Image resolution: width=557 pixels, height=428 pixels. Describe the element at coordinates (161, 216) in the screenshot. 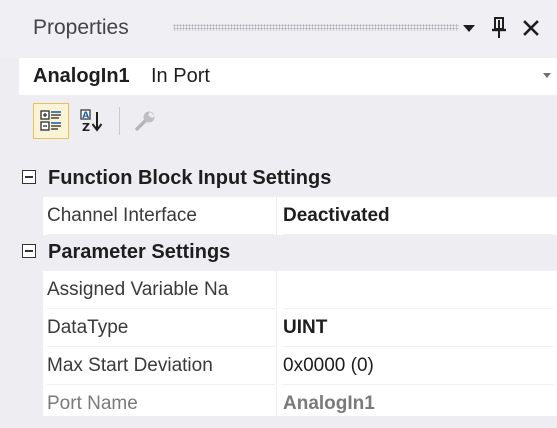

I see `property-name: Channel Interface` at that location.